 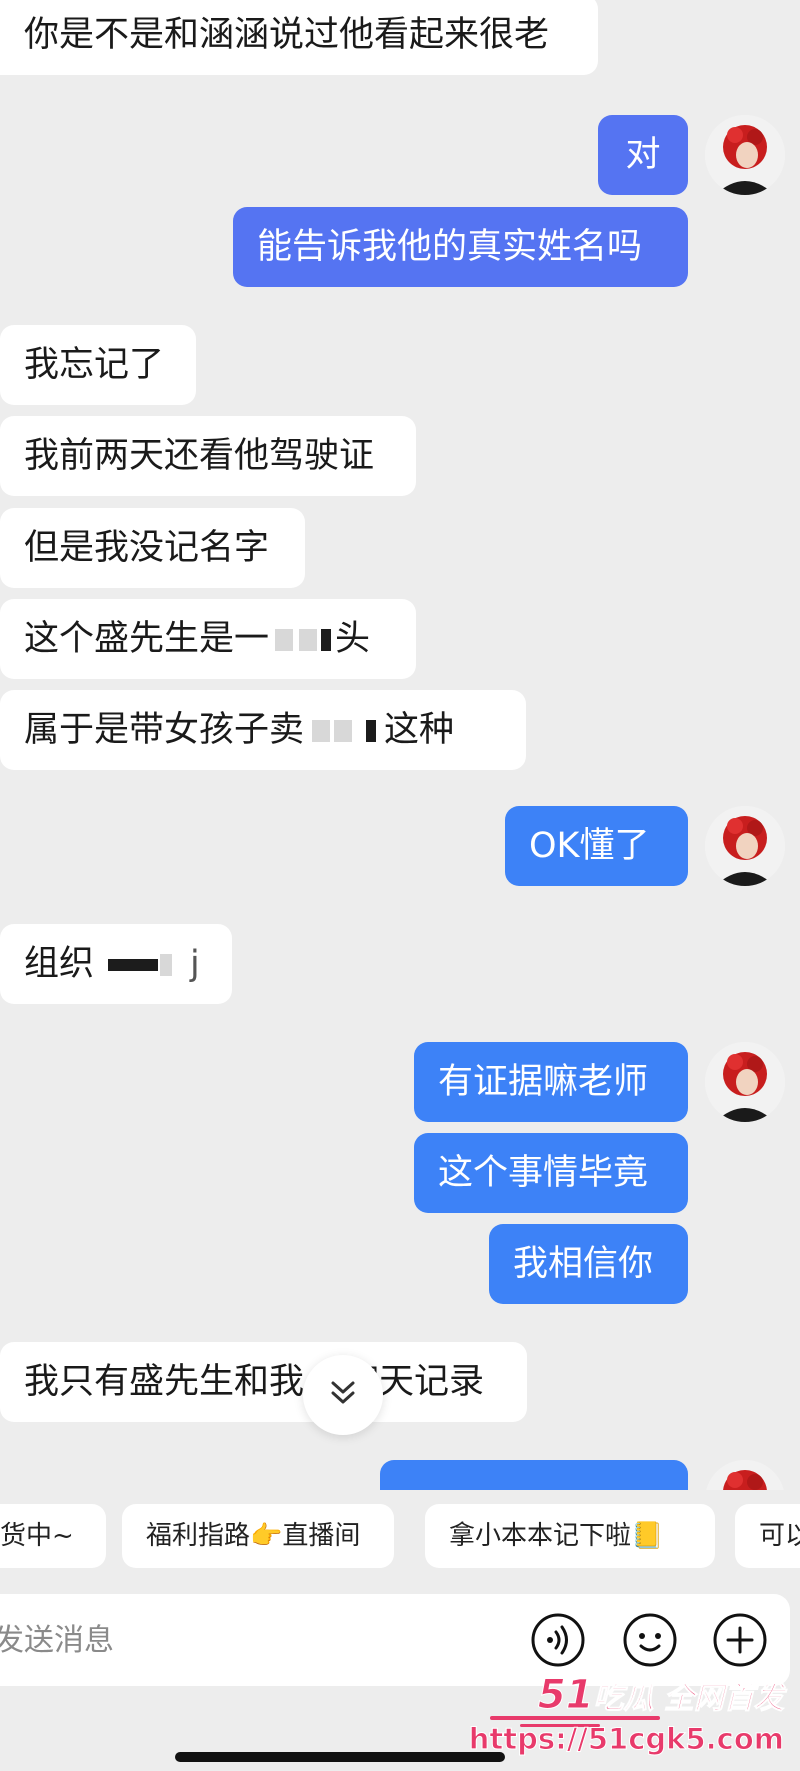 I want to click on message-text-tail: 这种, so click(x=419, y=730).